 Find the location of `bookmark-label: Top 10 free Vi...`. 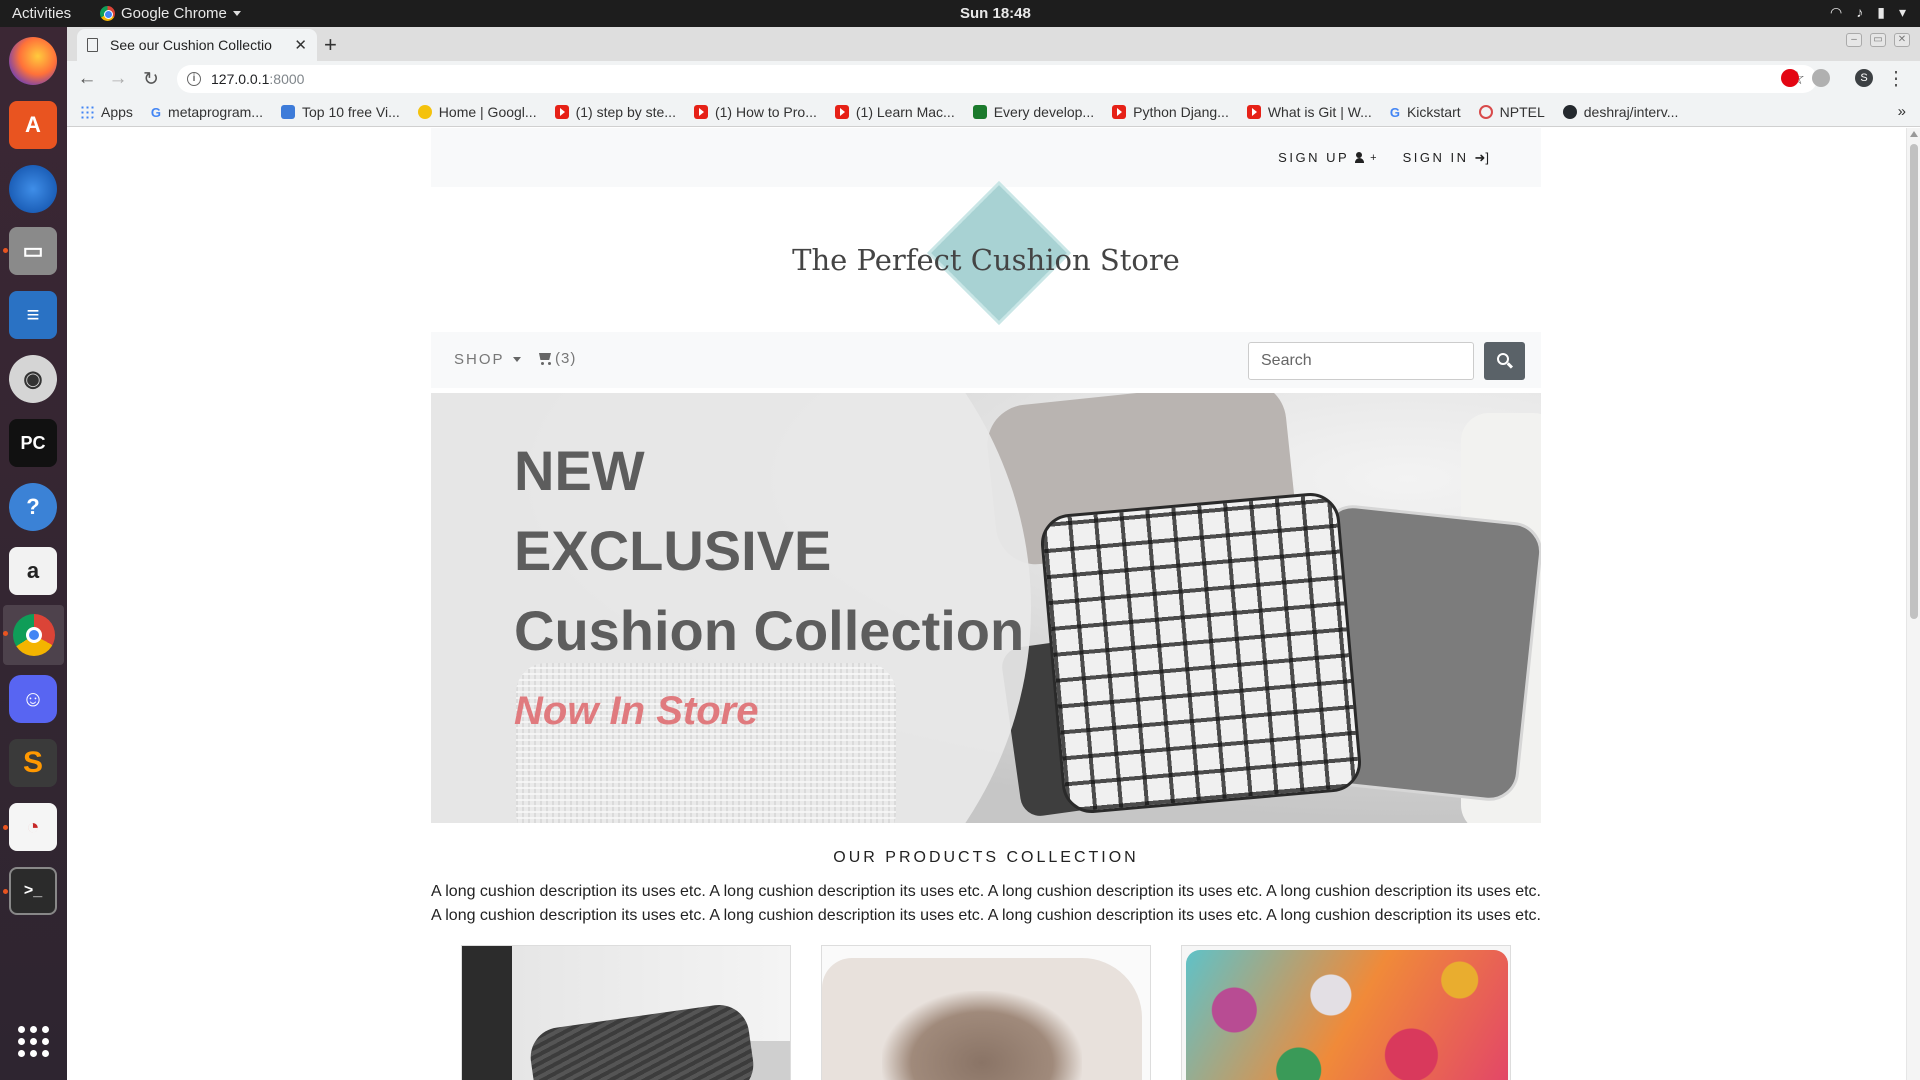

bookmark-label: Top 10 free Vi... is located at coordinates (350, 111).